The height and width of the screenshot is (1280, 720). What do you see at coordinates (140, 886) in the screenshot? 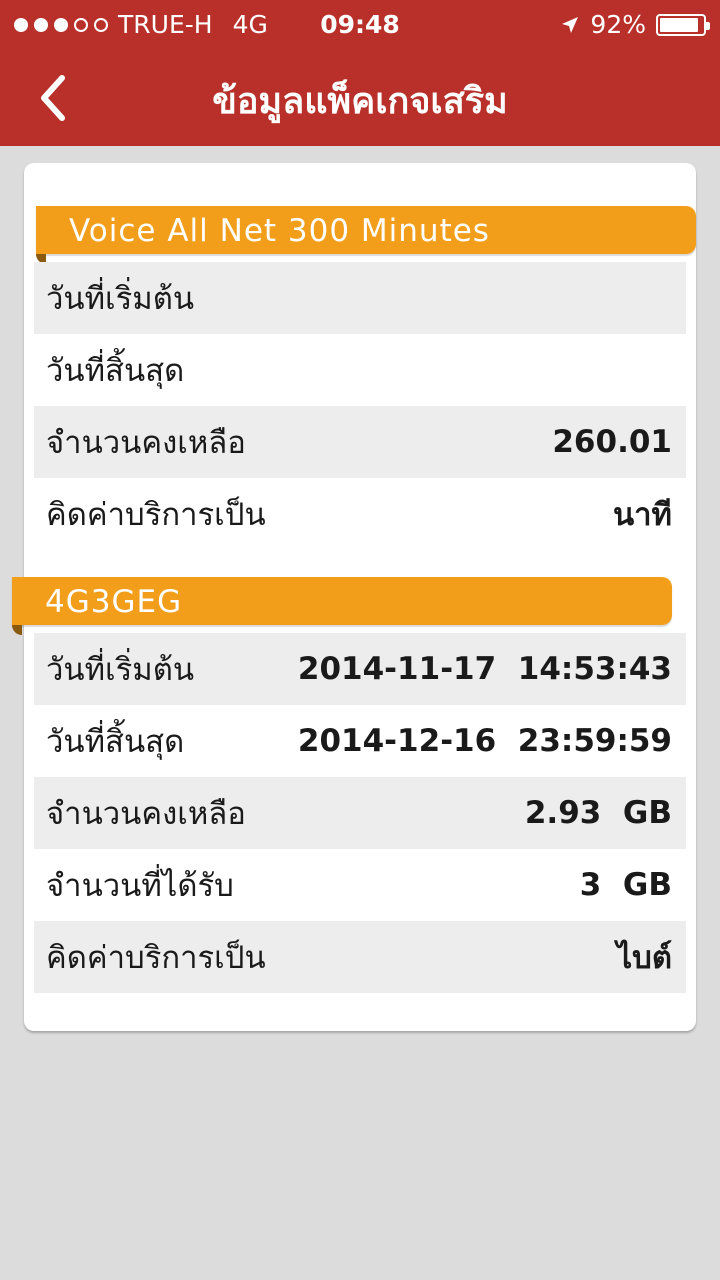
I see `row-label: จำนวนที่ได้รับ` at bounding box center [140, 886].